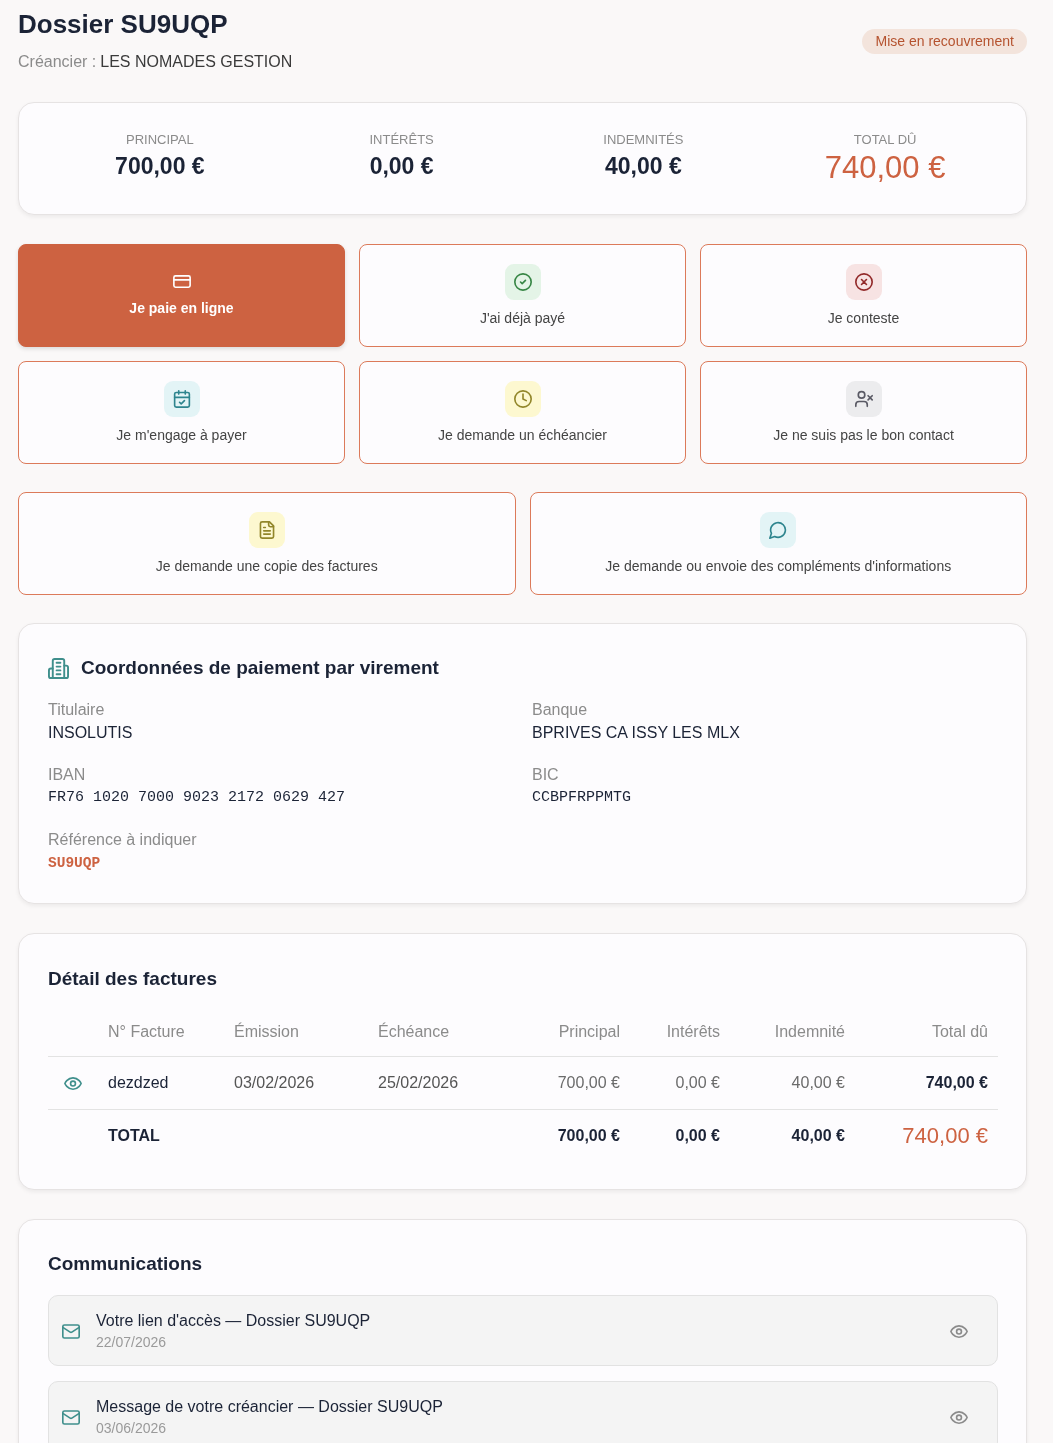 The width and height of the screenshot is (1053, 1443). What do you see at coordinates (196, 62) in the screenshot?
I see `creditor-name: LES NOMADES GESTION` at bounding box center [196, 62].